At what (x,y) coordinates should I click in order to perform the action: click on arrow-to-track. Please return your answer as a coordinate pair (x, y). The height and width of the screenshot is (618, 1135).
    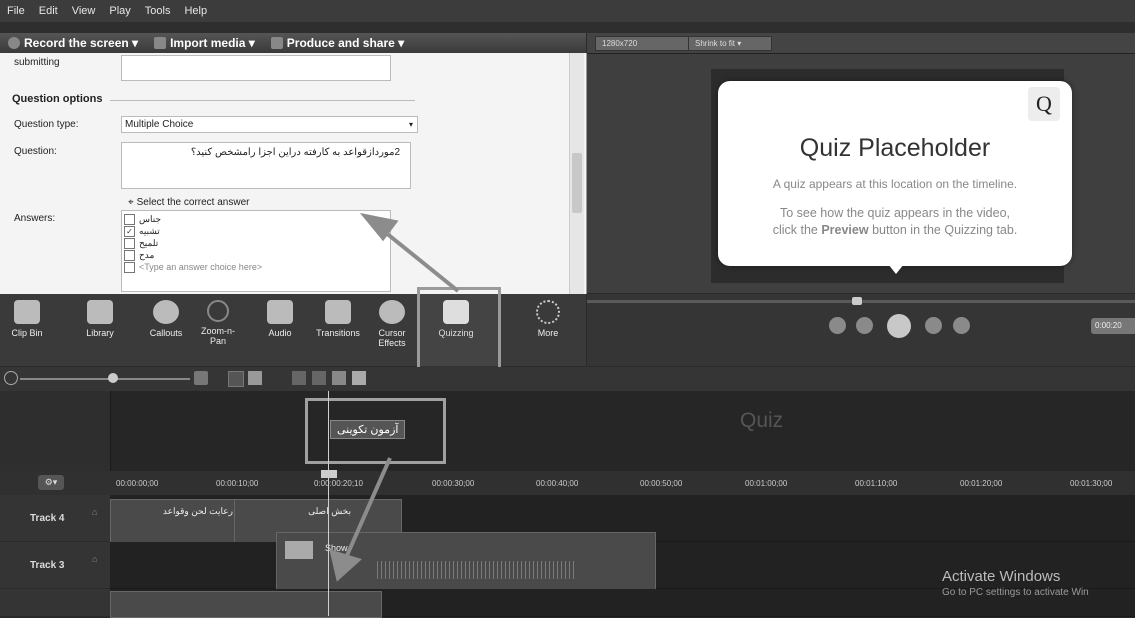
    Looking at the image, I should click on (367, 509).